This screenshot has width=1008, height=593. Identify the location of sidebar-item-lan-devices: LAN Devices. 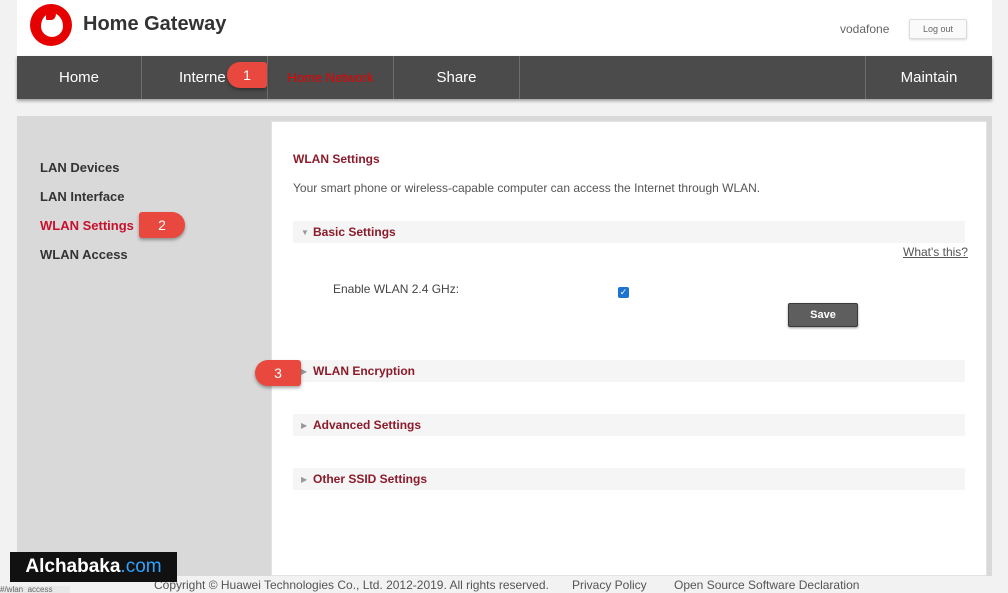
(140, 174).